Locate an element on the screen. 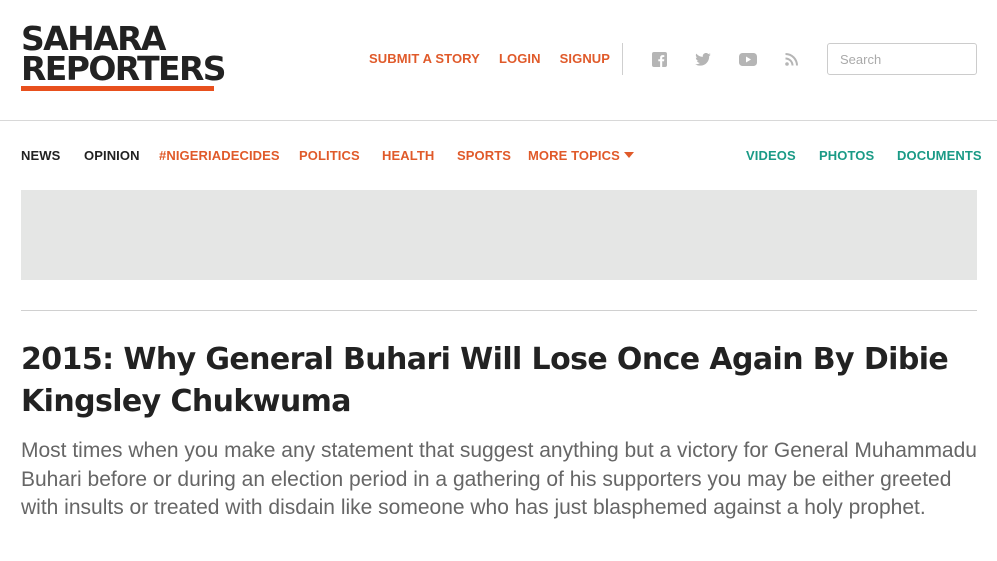  signup-link: SIGNUP is located at coordinates (585, 58).